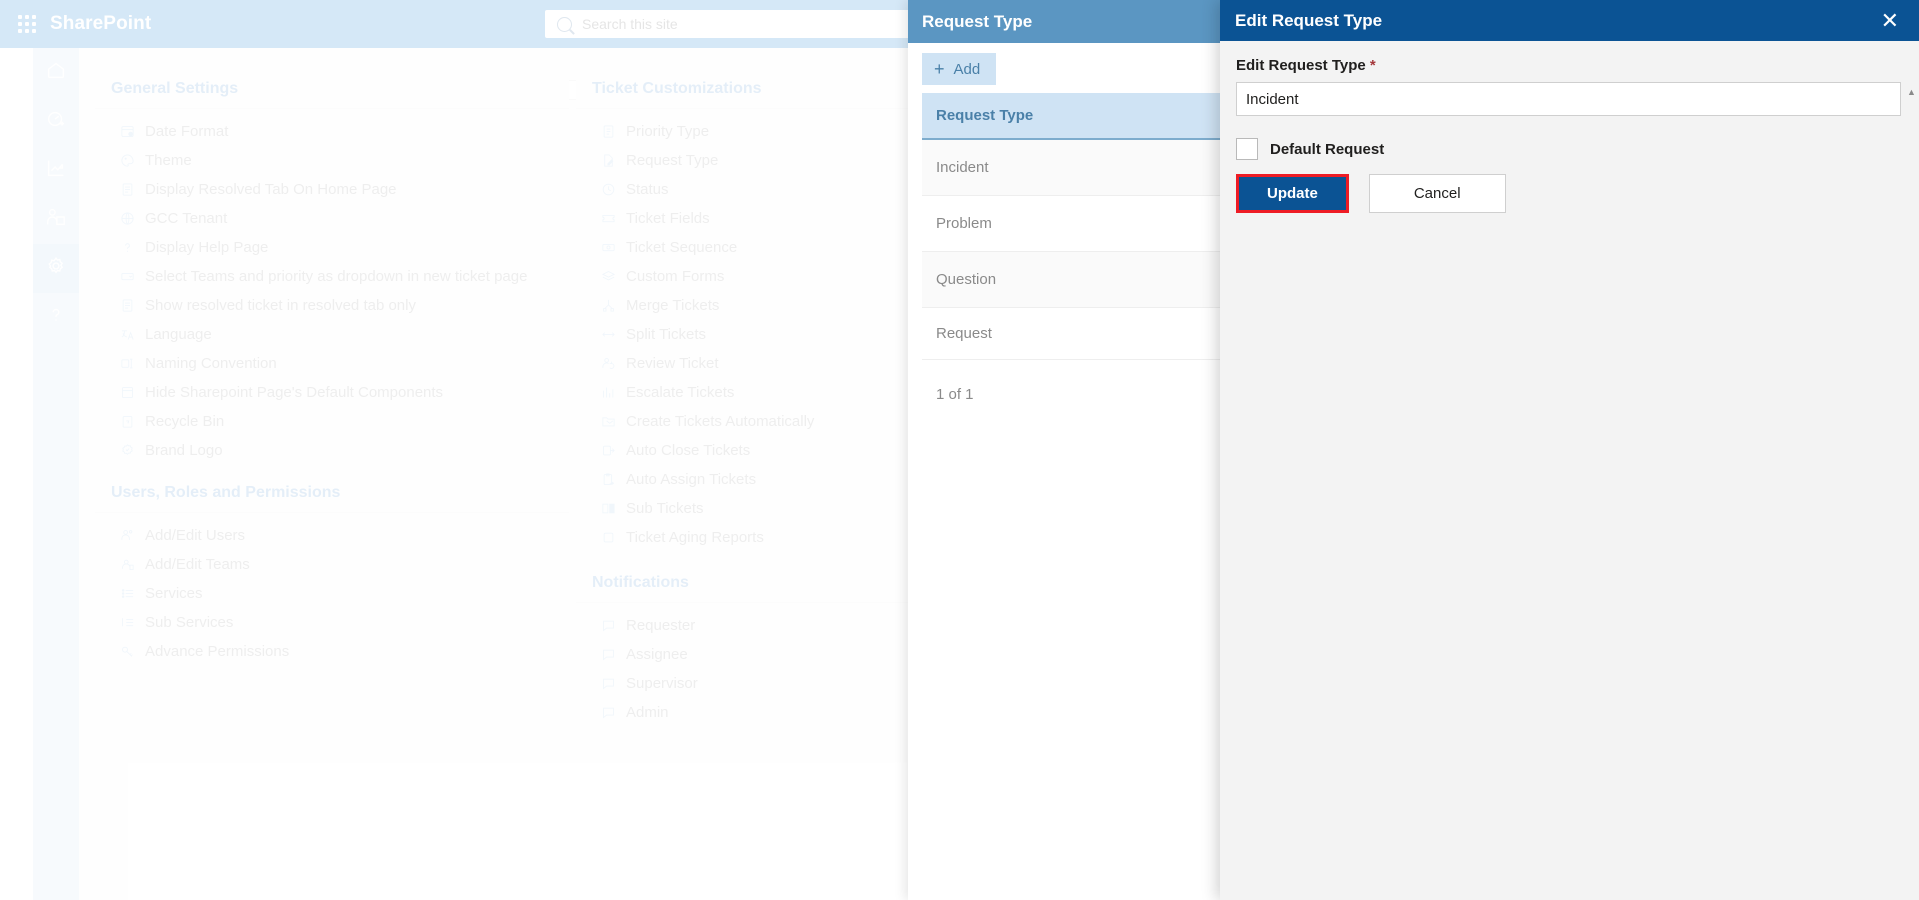 The height and width of the screenshot is (900, 1919). I want to click on request-type-input, so click(1568, 99).